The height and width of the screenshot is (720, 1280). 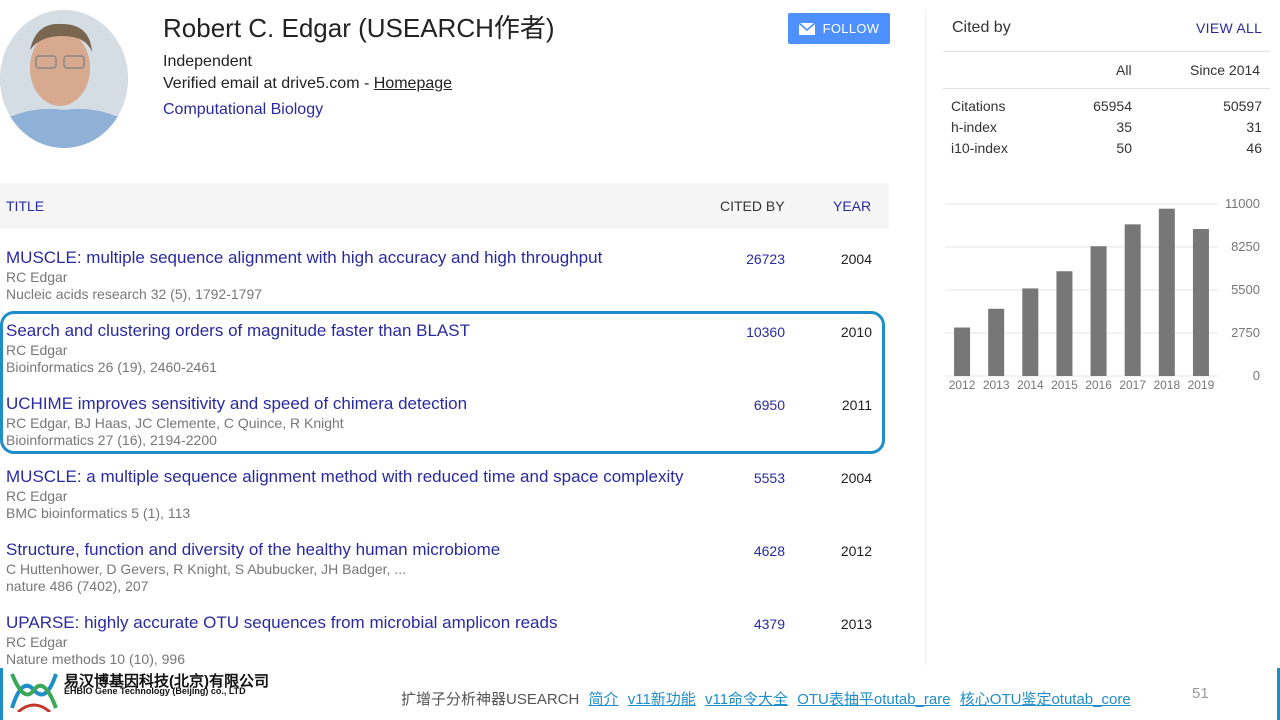 I want to click on company-logo-icon, so click(x=34, y=692).